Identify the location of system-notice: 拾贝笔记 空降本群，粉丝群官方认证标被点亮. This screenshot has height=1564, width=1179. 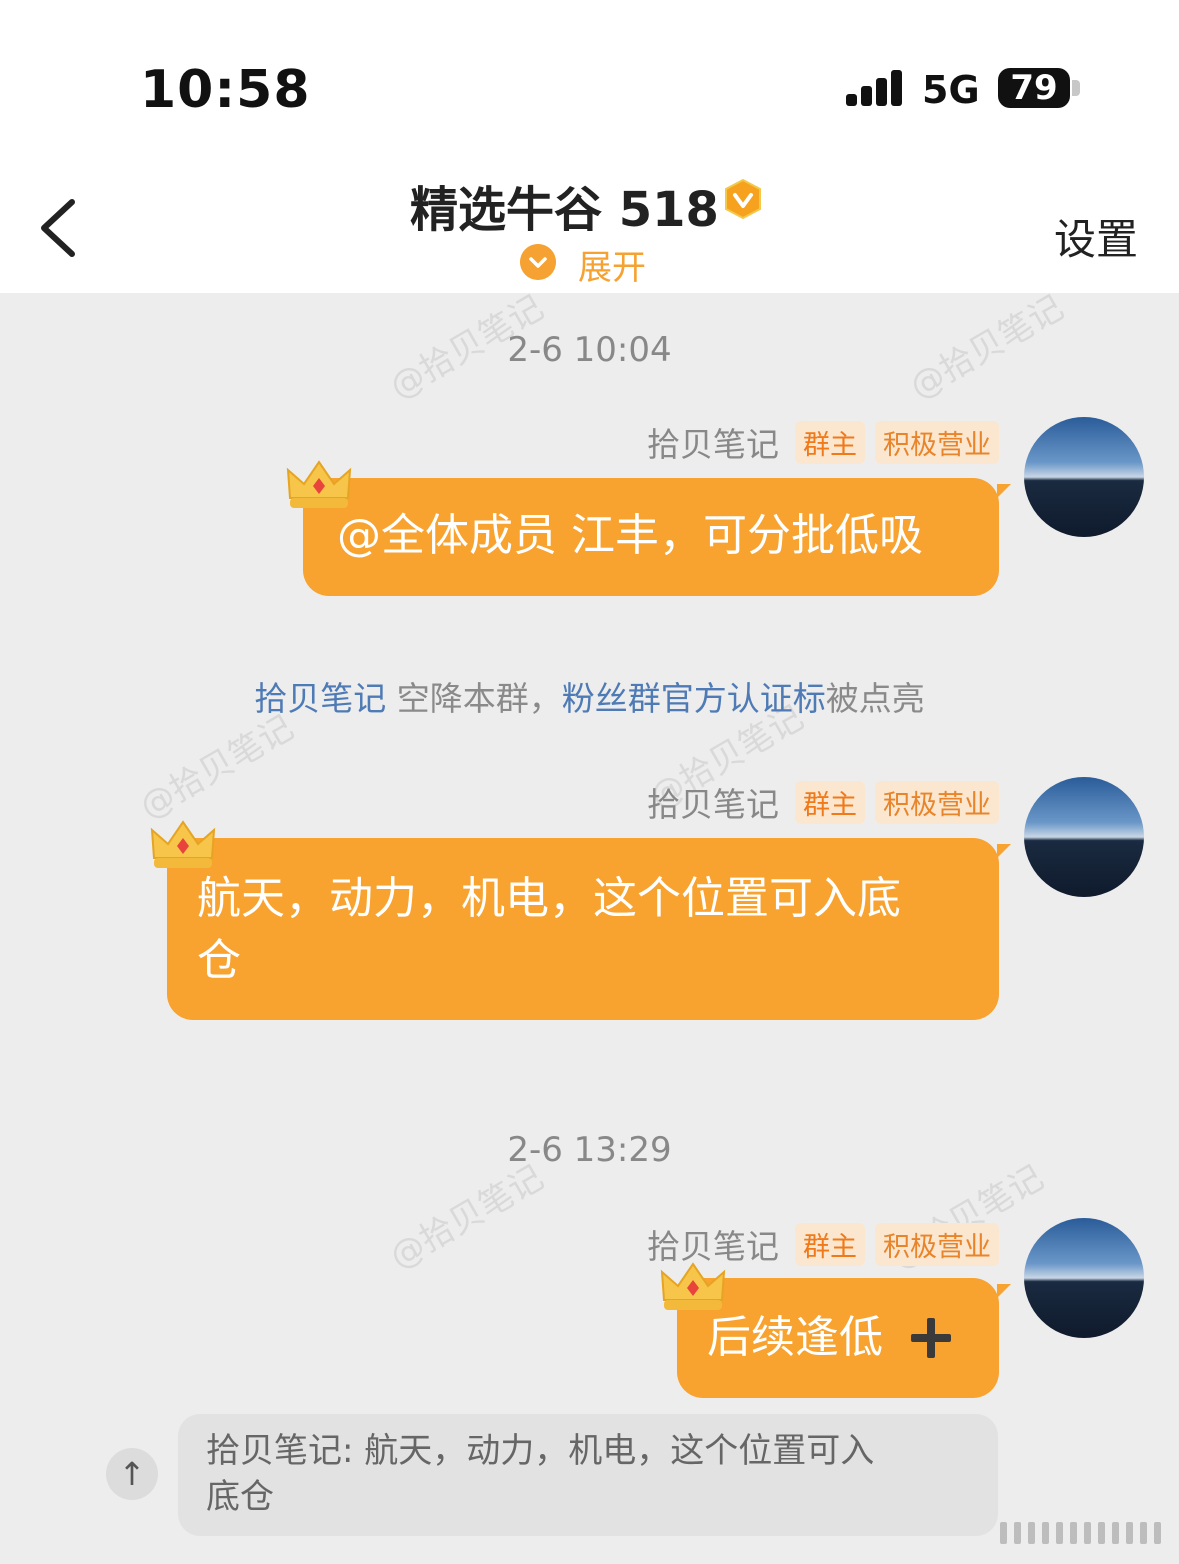
(589, 698).